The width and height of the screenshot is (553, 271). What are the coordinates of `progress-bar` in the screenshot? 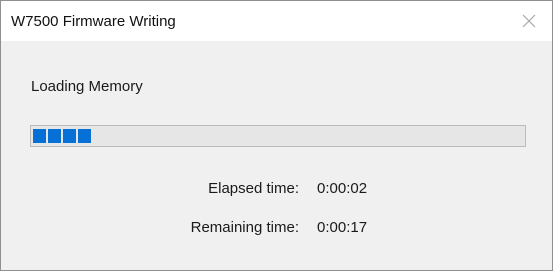 It's located at (278, 136).